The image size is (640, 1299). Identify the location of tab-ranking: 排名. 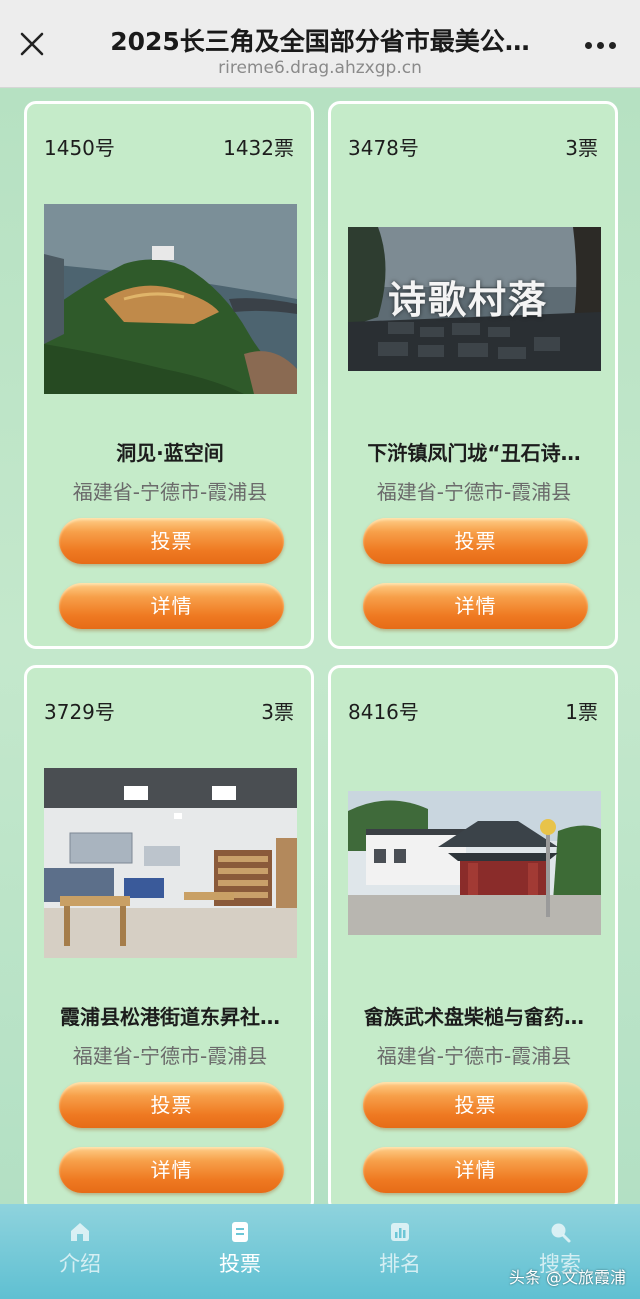
(400, 1254).